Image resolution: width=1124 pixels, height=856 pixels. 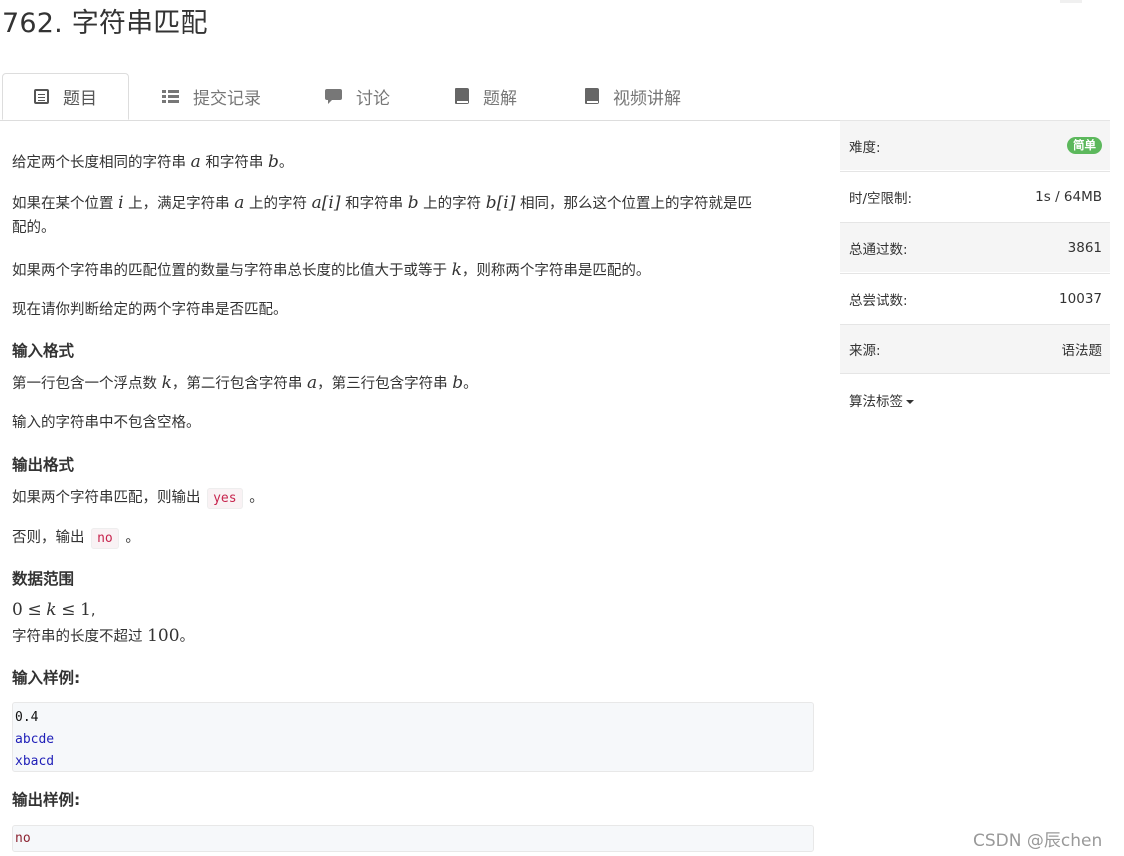 What do you see at coordinates (1080, 298) in the screenshot?
I see `attempts-value: 10037` at bounding box center [1080, 298].